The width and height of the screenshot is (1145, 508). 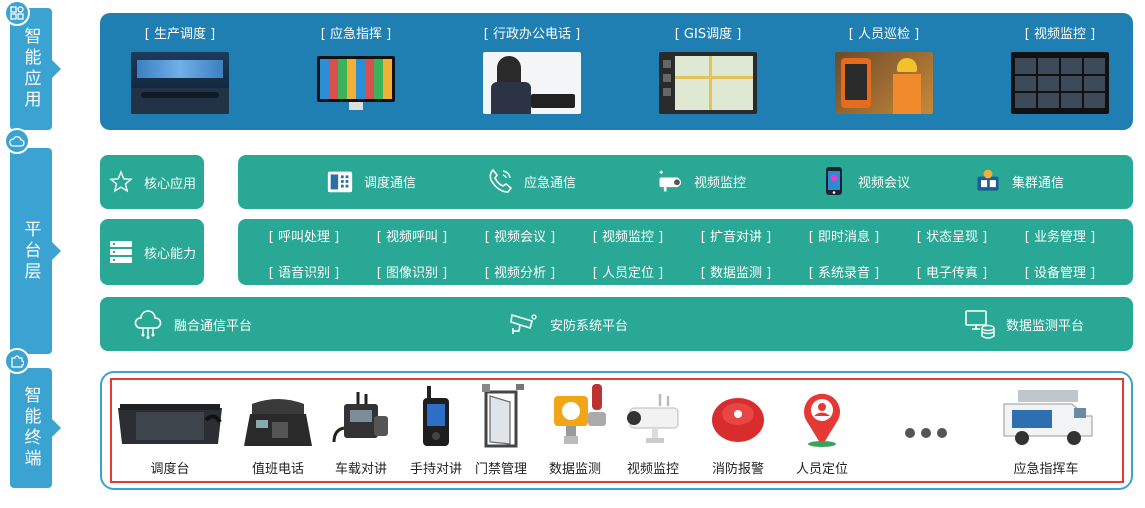 What do you see at coordinates (844, 235) in the screenshot?
I see `capability-item: [ 即时消息 ]` at bounding box center [844, 235].